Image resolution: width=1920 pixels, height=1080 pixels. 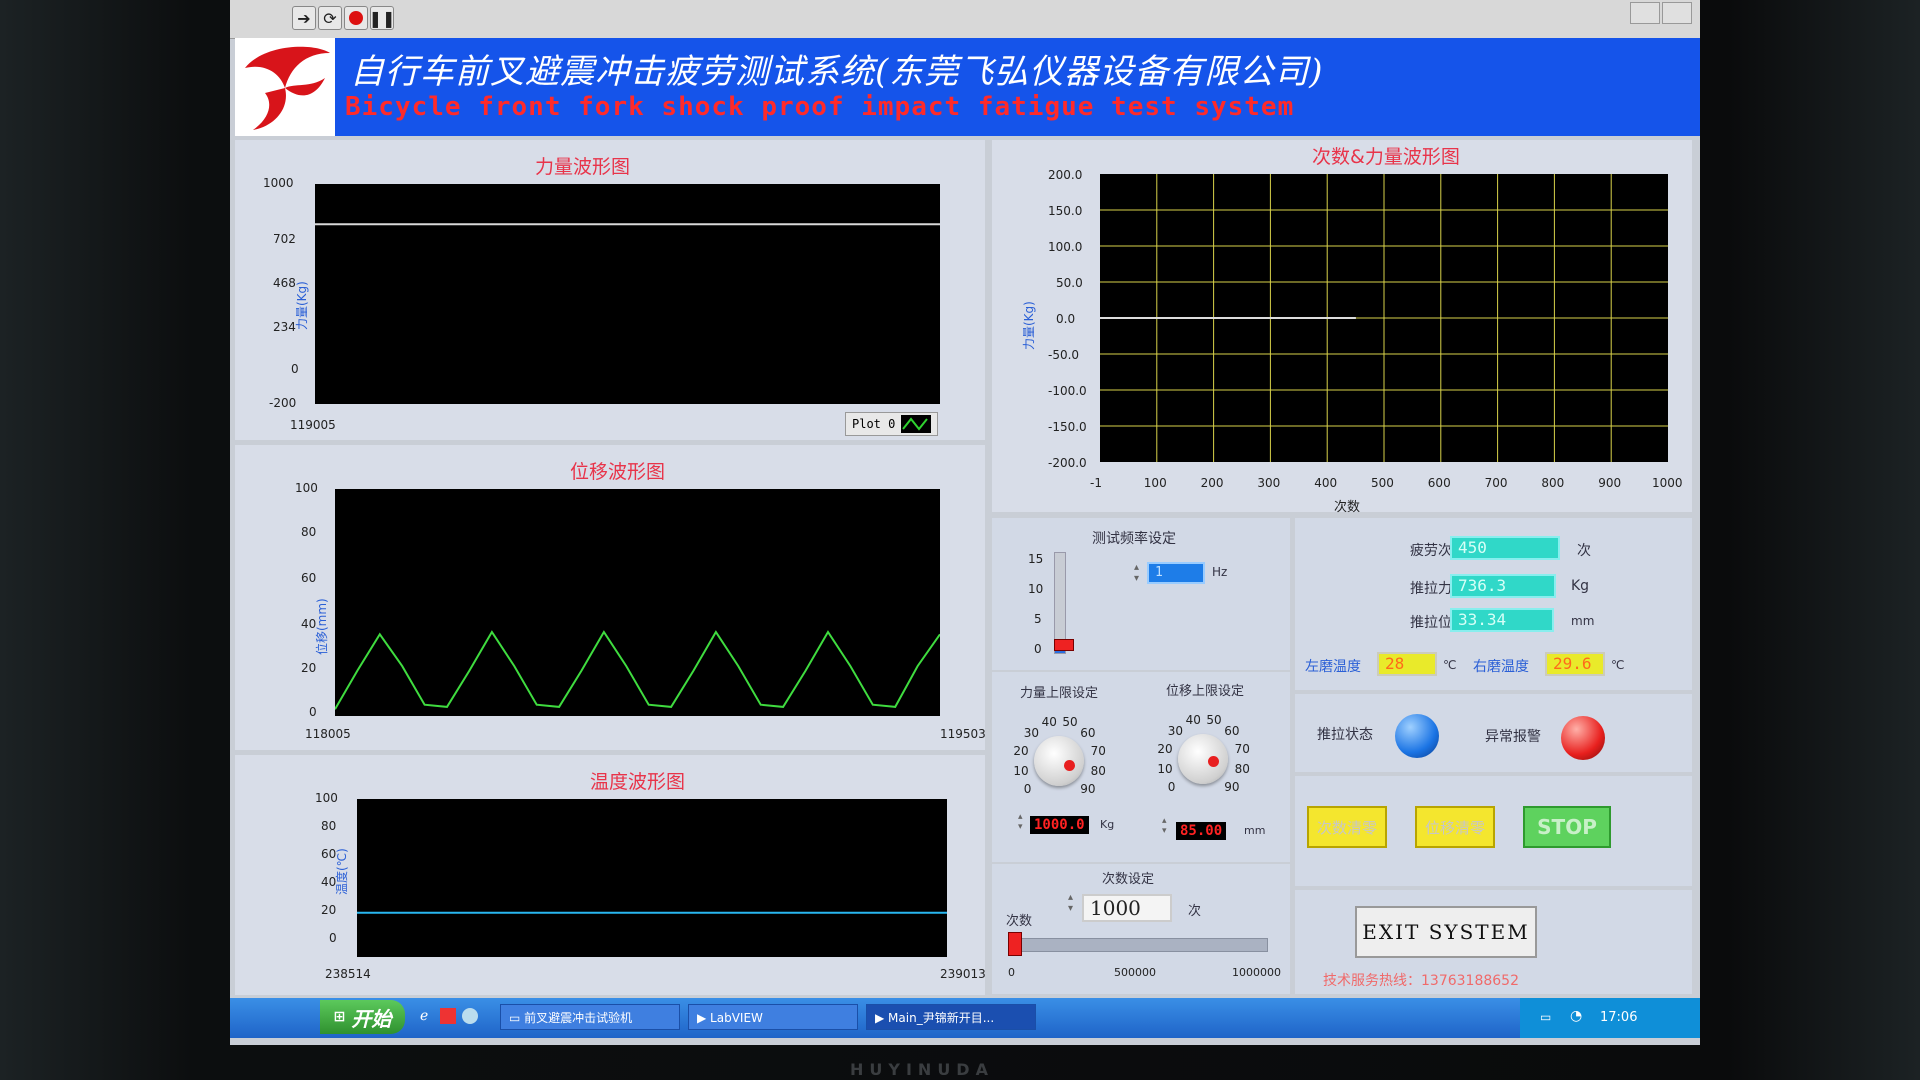 What do you see at coordinates (382, 18) in the screenshot?
I see `pause-icon: ❚❚` at bounding box center [382, 18].